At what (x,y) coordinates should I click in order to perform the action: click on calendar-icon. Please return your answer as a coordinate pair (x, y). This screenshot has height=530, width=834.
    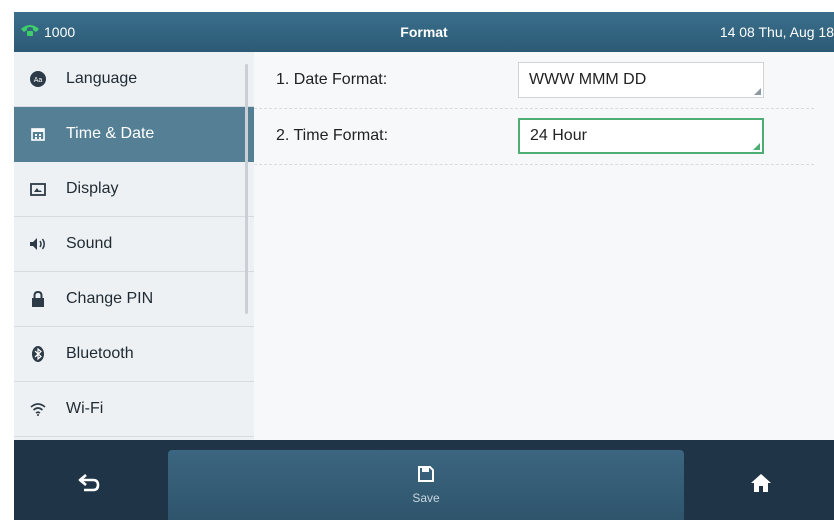
    Looking at the image, I should click on (38, 134).